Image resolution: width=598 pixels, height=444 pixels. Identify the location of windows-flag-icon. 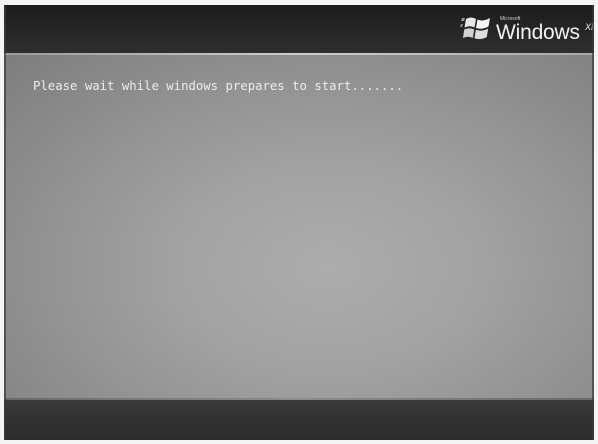
(475, 28).